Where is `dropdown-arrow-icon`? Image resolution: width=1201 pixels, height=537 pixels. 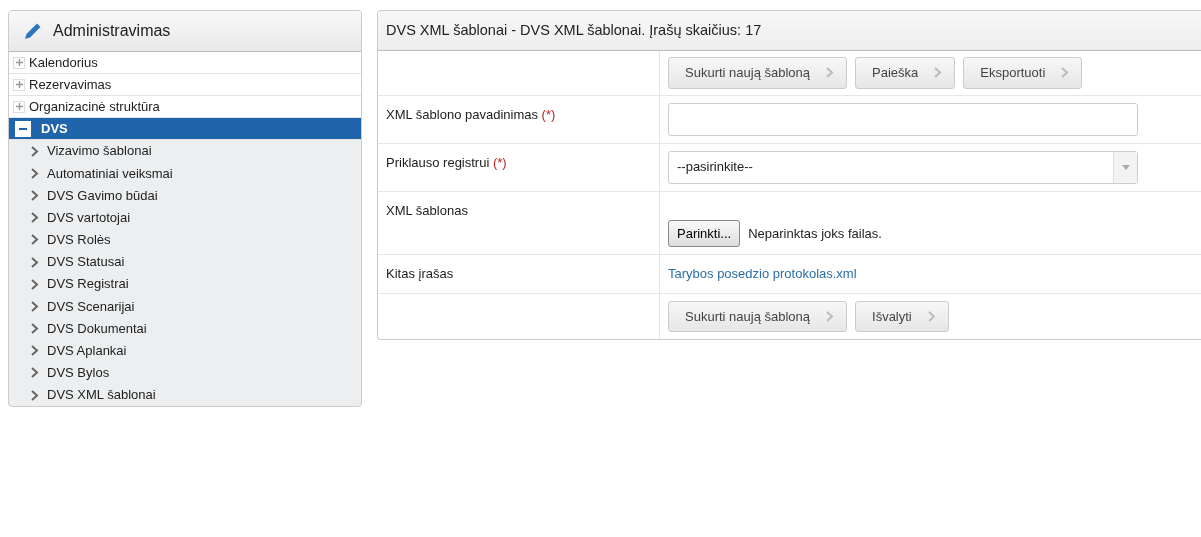
dropdown-arrow-icon is located at coordinates (1125, 167).